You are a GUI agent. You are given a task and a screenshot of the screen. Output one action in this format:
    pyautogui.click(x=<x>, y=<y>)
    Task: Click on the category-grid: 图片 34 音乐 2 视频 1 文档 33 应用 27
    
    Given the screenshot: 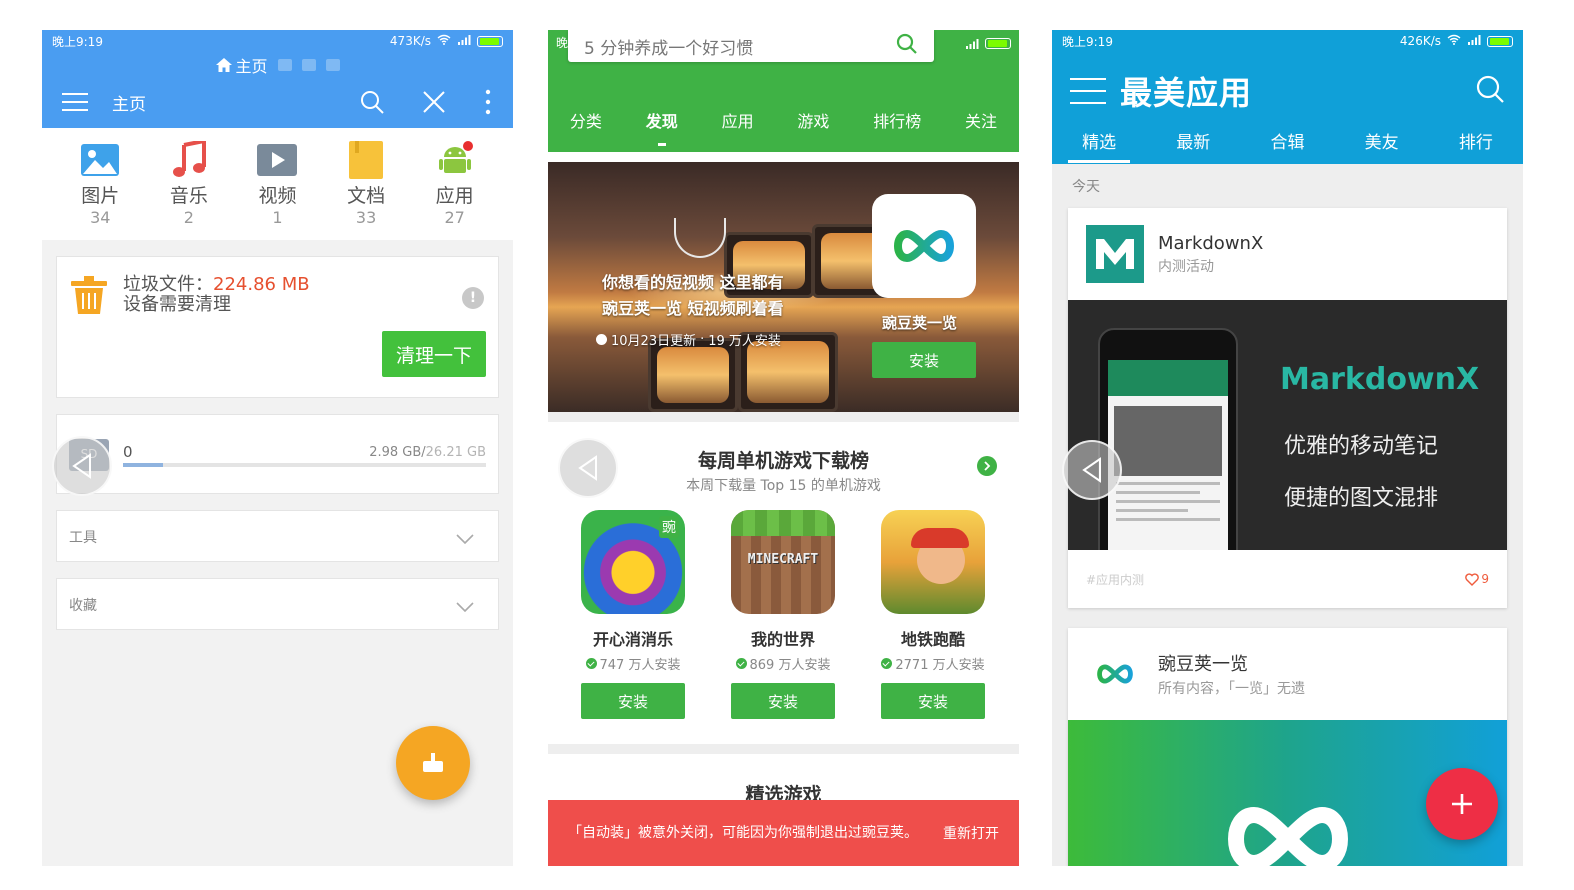 What is the action you would take?
    pyautogui.click(x=277, y=184)
    